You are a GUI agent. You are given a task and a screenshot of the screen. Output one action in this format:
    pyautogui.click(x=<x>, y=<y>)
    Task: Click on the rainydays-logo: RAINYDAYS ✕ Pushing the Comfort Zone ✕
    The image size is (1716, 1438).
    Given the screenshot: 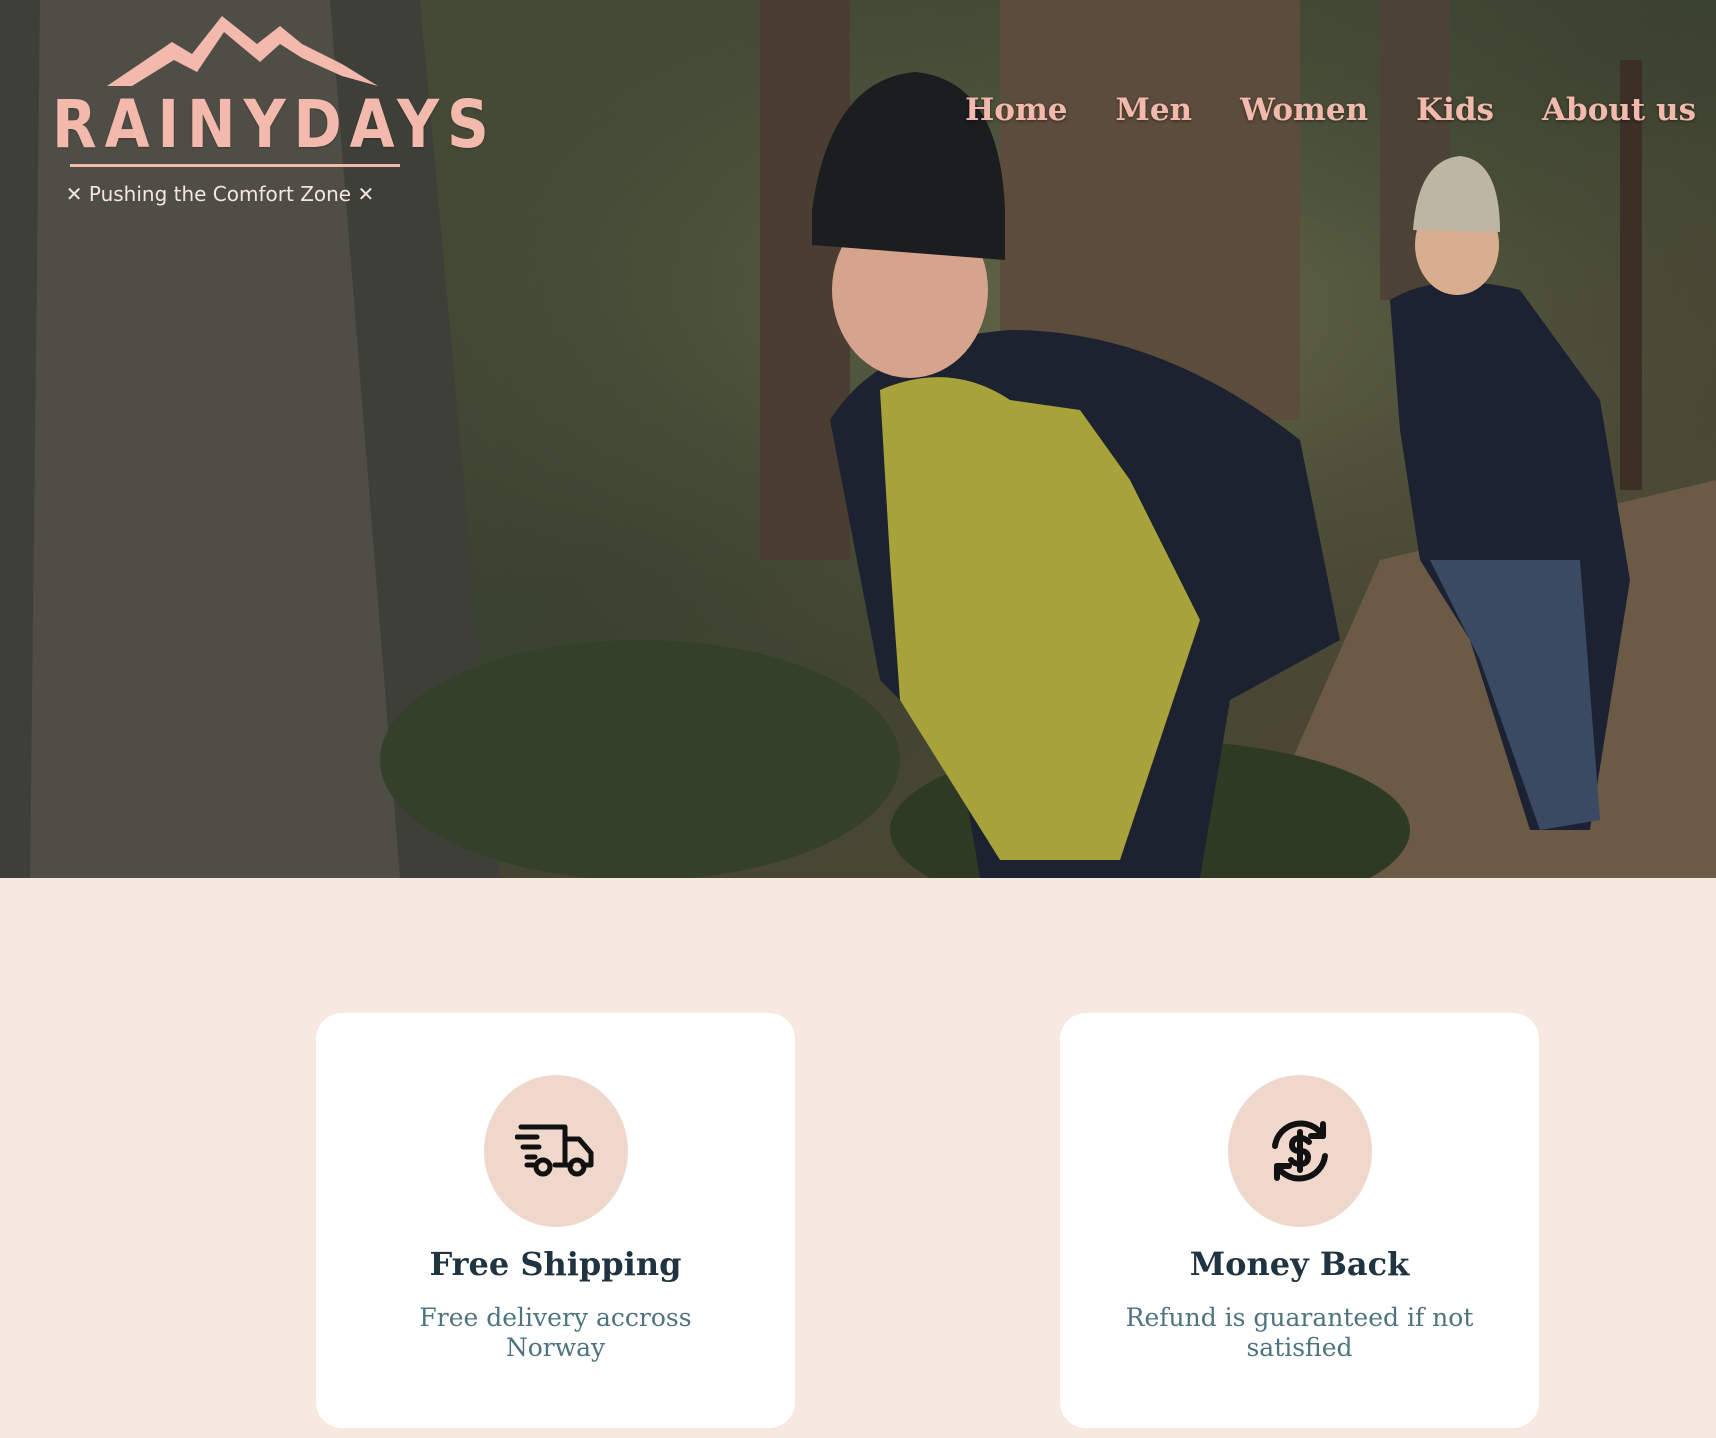 What is the action you would take?
    pyautogui.click(x=274, y=114)
    